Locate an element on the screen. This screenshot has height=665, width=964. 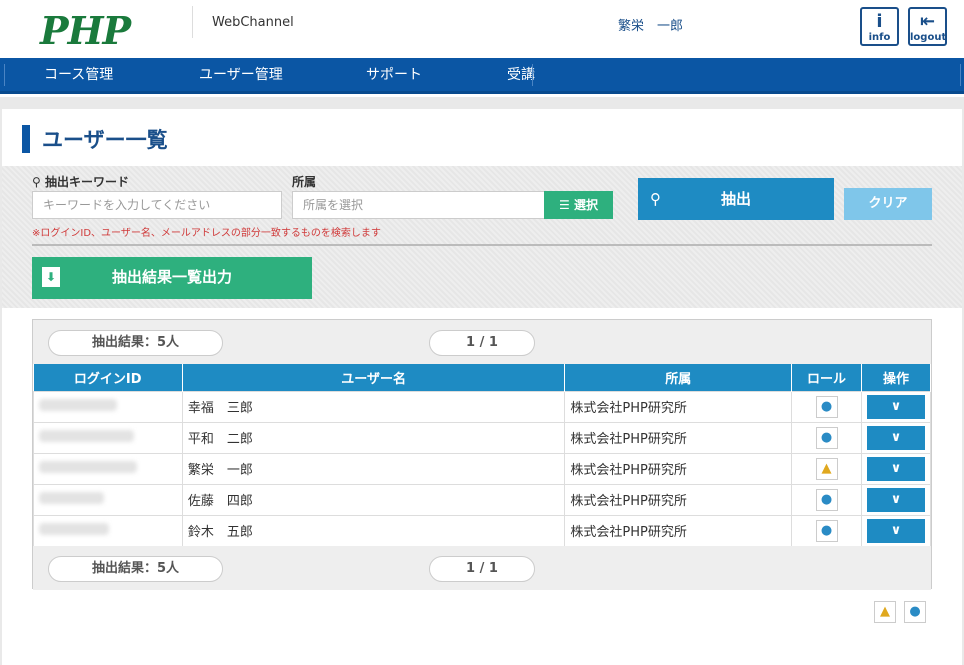
download-icon: ⬇ is located at coordinates (51, 277).